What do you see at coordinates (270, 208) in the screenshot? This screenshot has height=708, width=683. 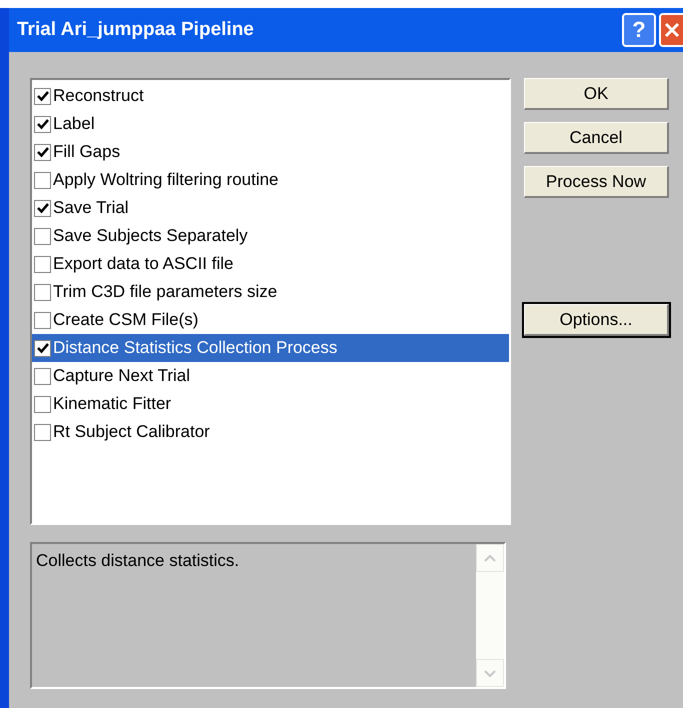 I see `pipeline-item: Save Trial` at bounding box center [270, 208].